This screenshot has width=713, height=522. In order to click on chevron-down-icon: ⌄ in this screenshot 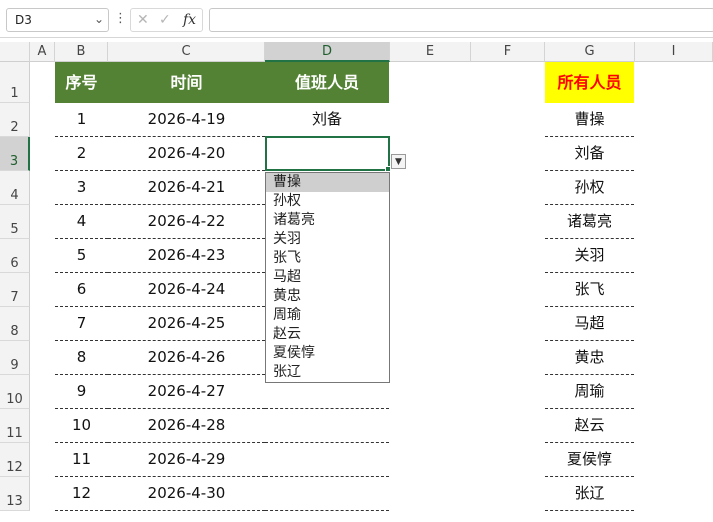, I will do `click(99, 19)`.